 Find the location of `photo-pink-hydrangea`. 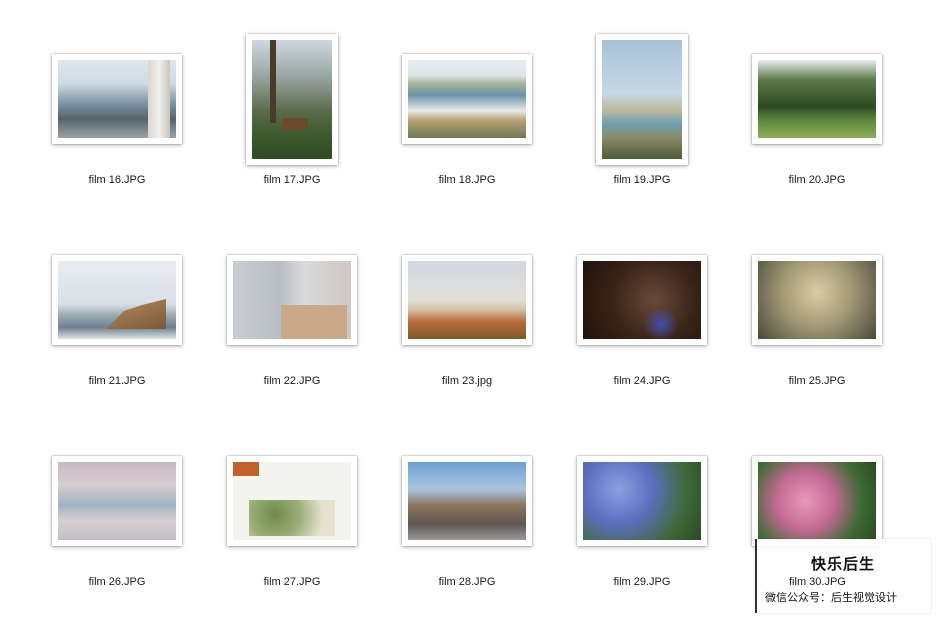

photo-pink-hydrangea is located at coordinates (817, 501).